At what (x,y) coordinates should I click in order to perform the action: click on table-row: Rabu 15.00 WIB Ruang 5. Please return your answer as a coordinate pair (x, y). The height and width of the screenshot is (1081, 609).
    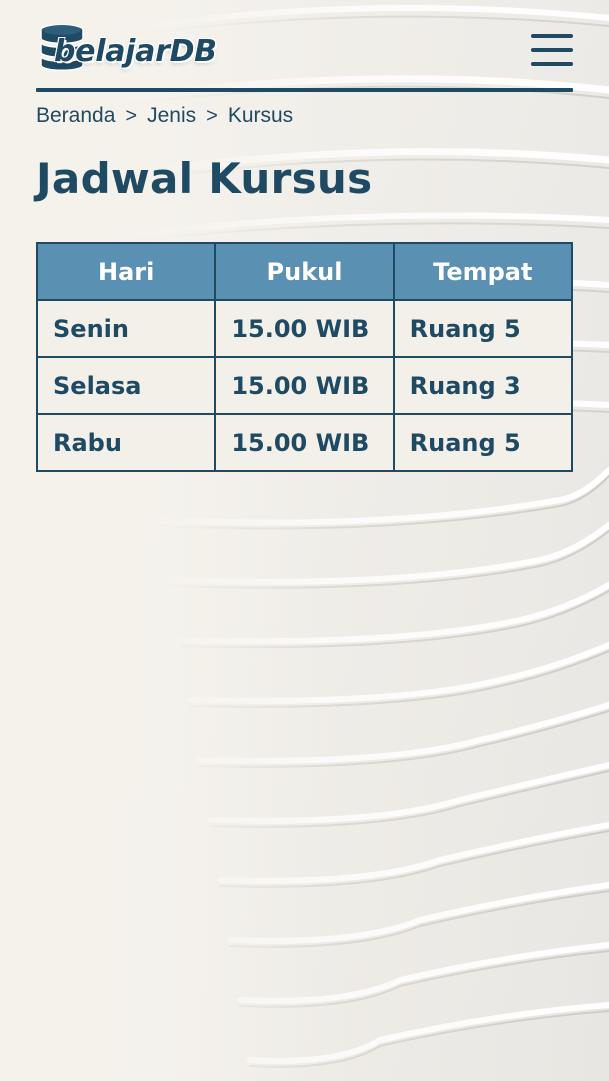
    Looking at the image, I should click on (304, 442).